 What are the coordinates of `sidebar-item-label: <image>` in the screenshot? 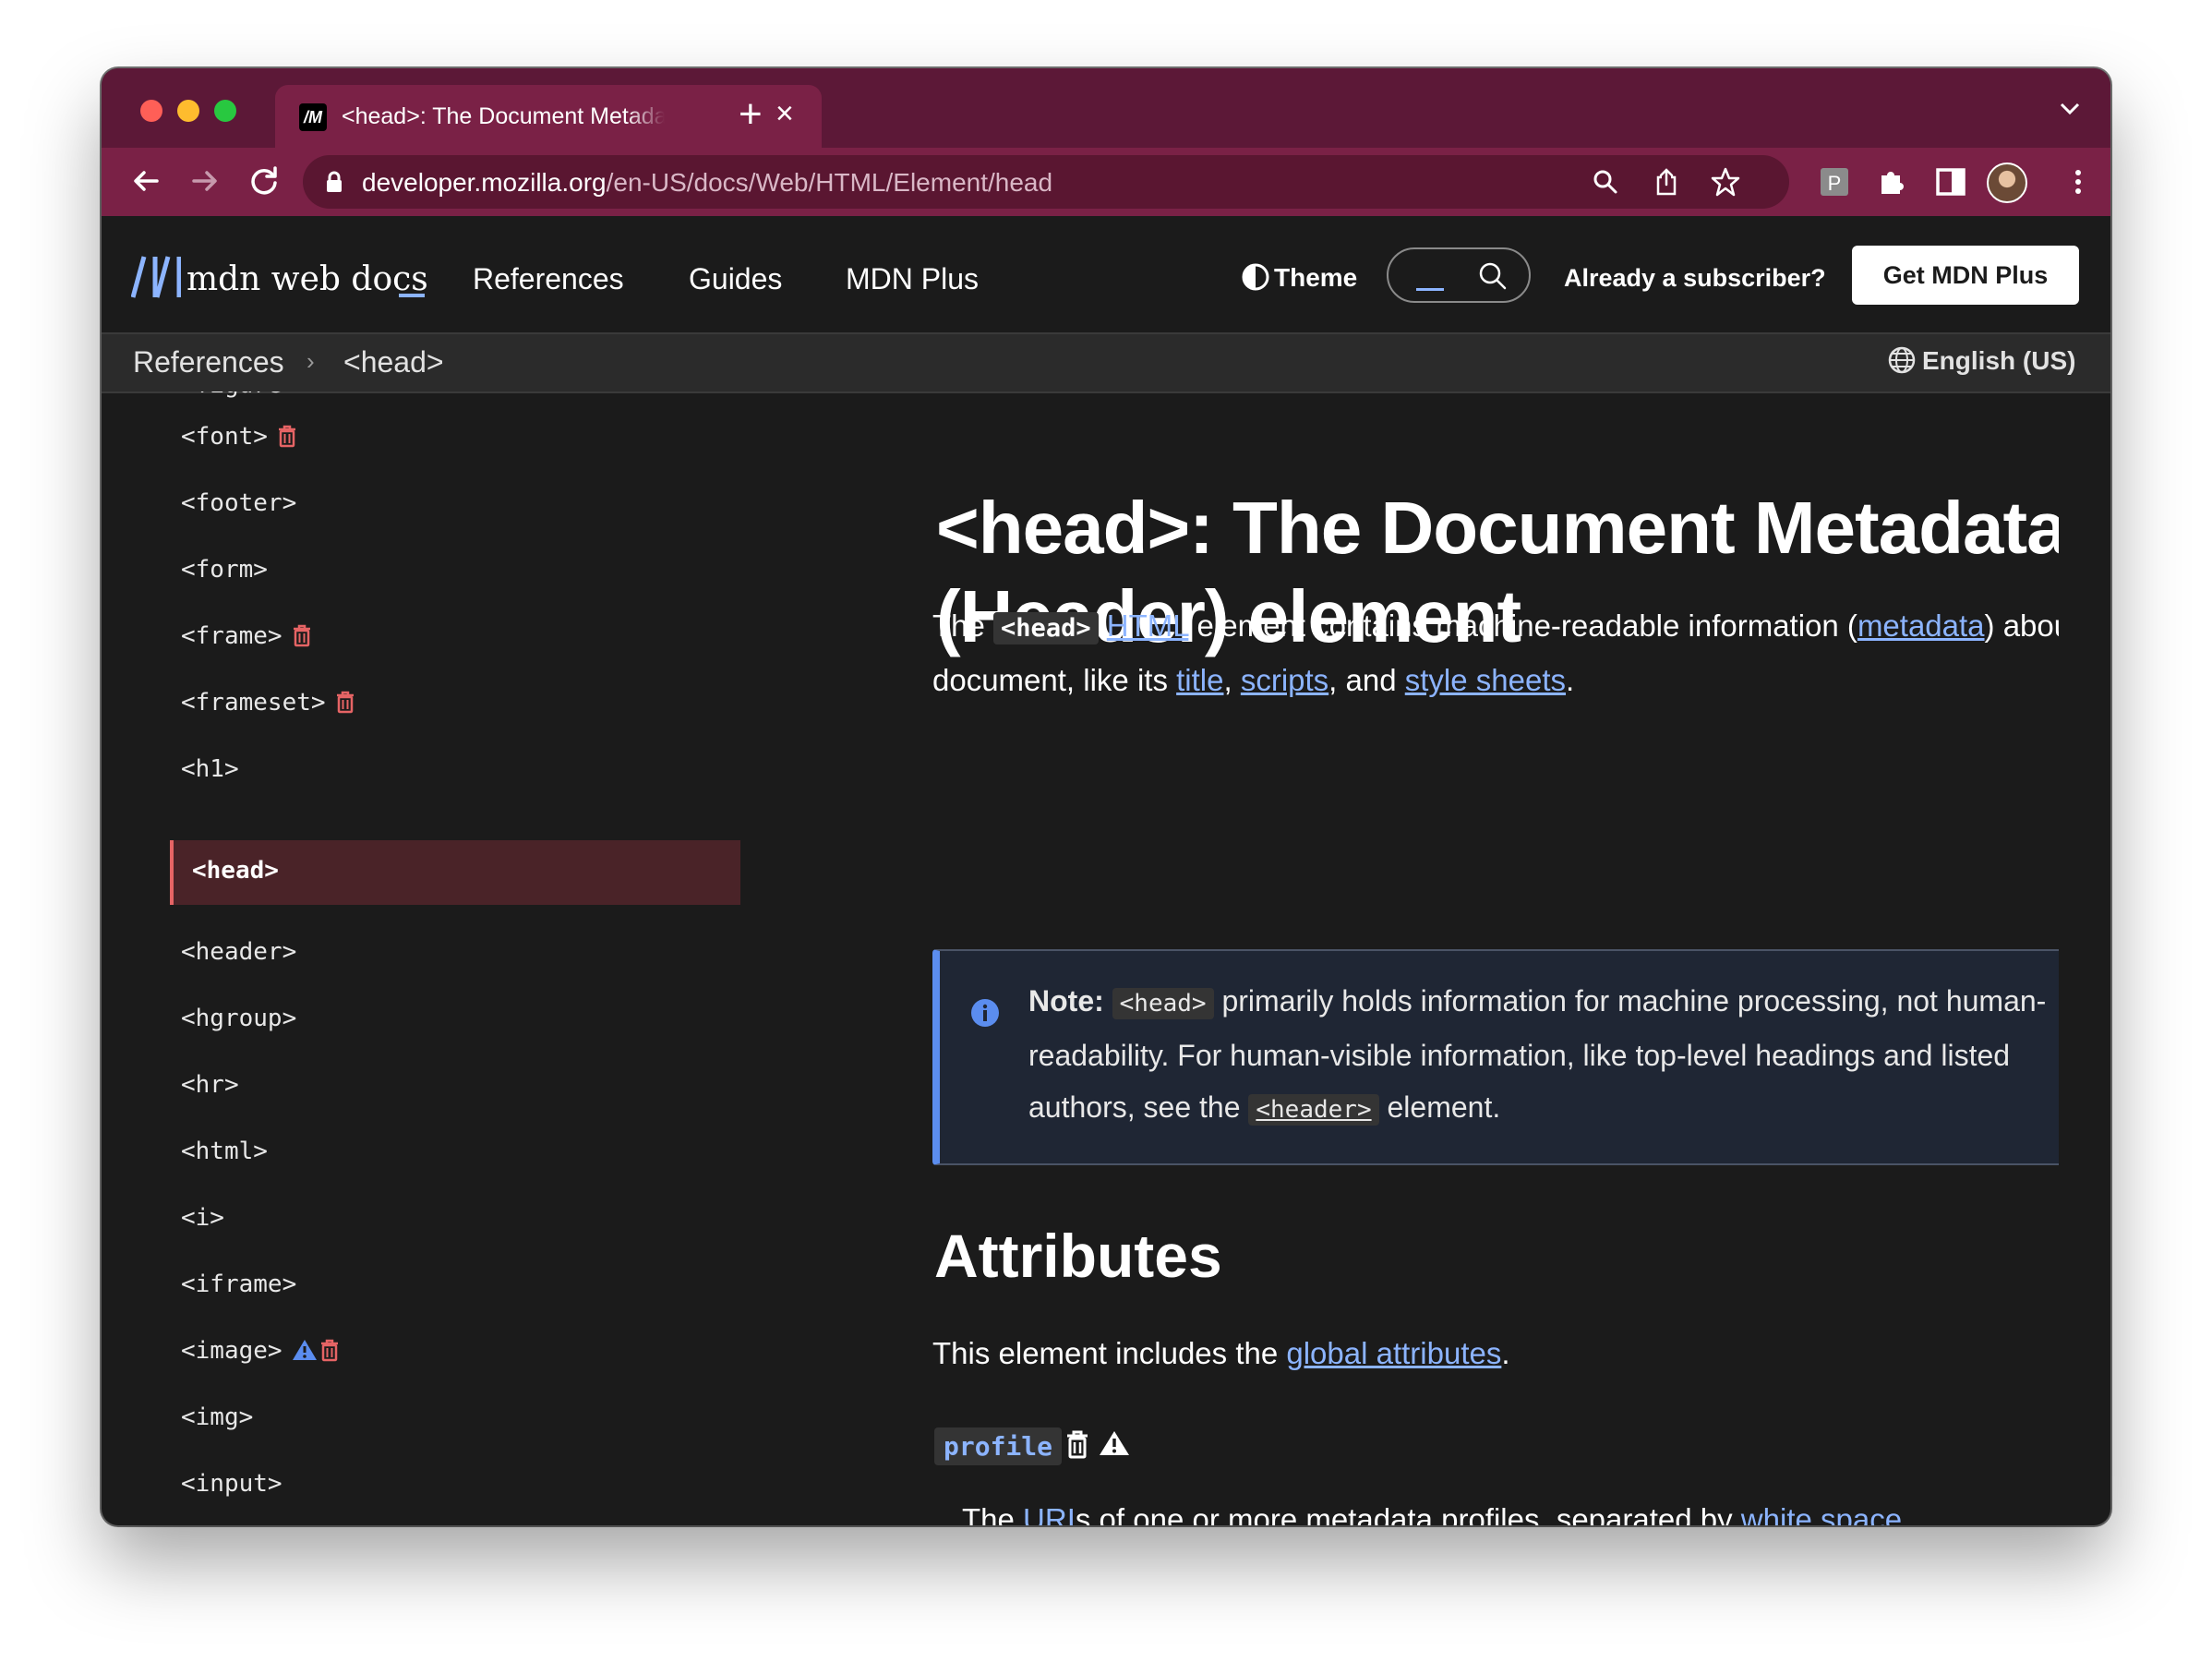 It's located at (232, 1351).